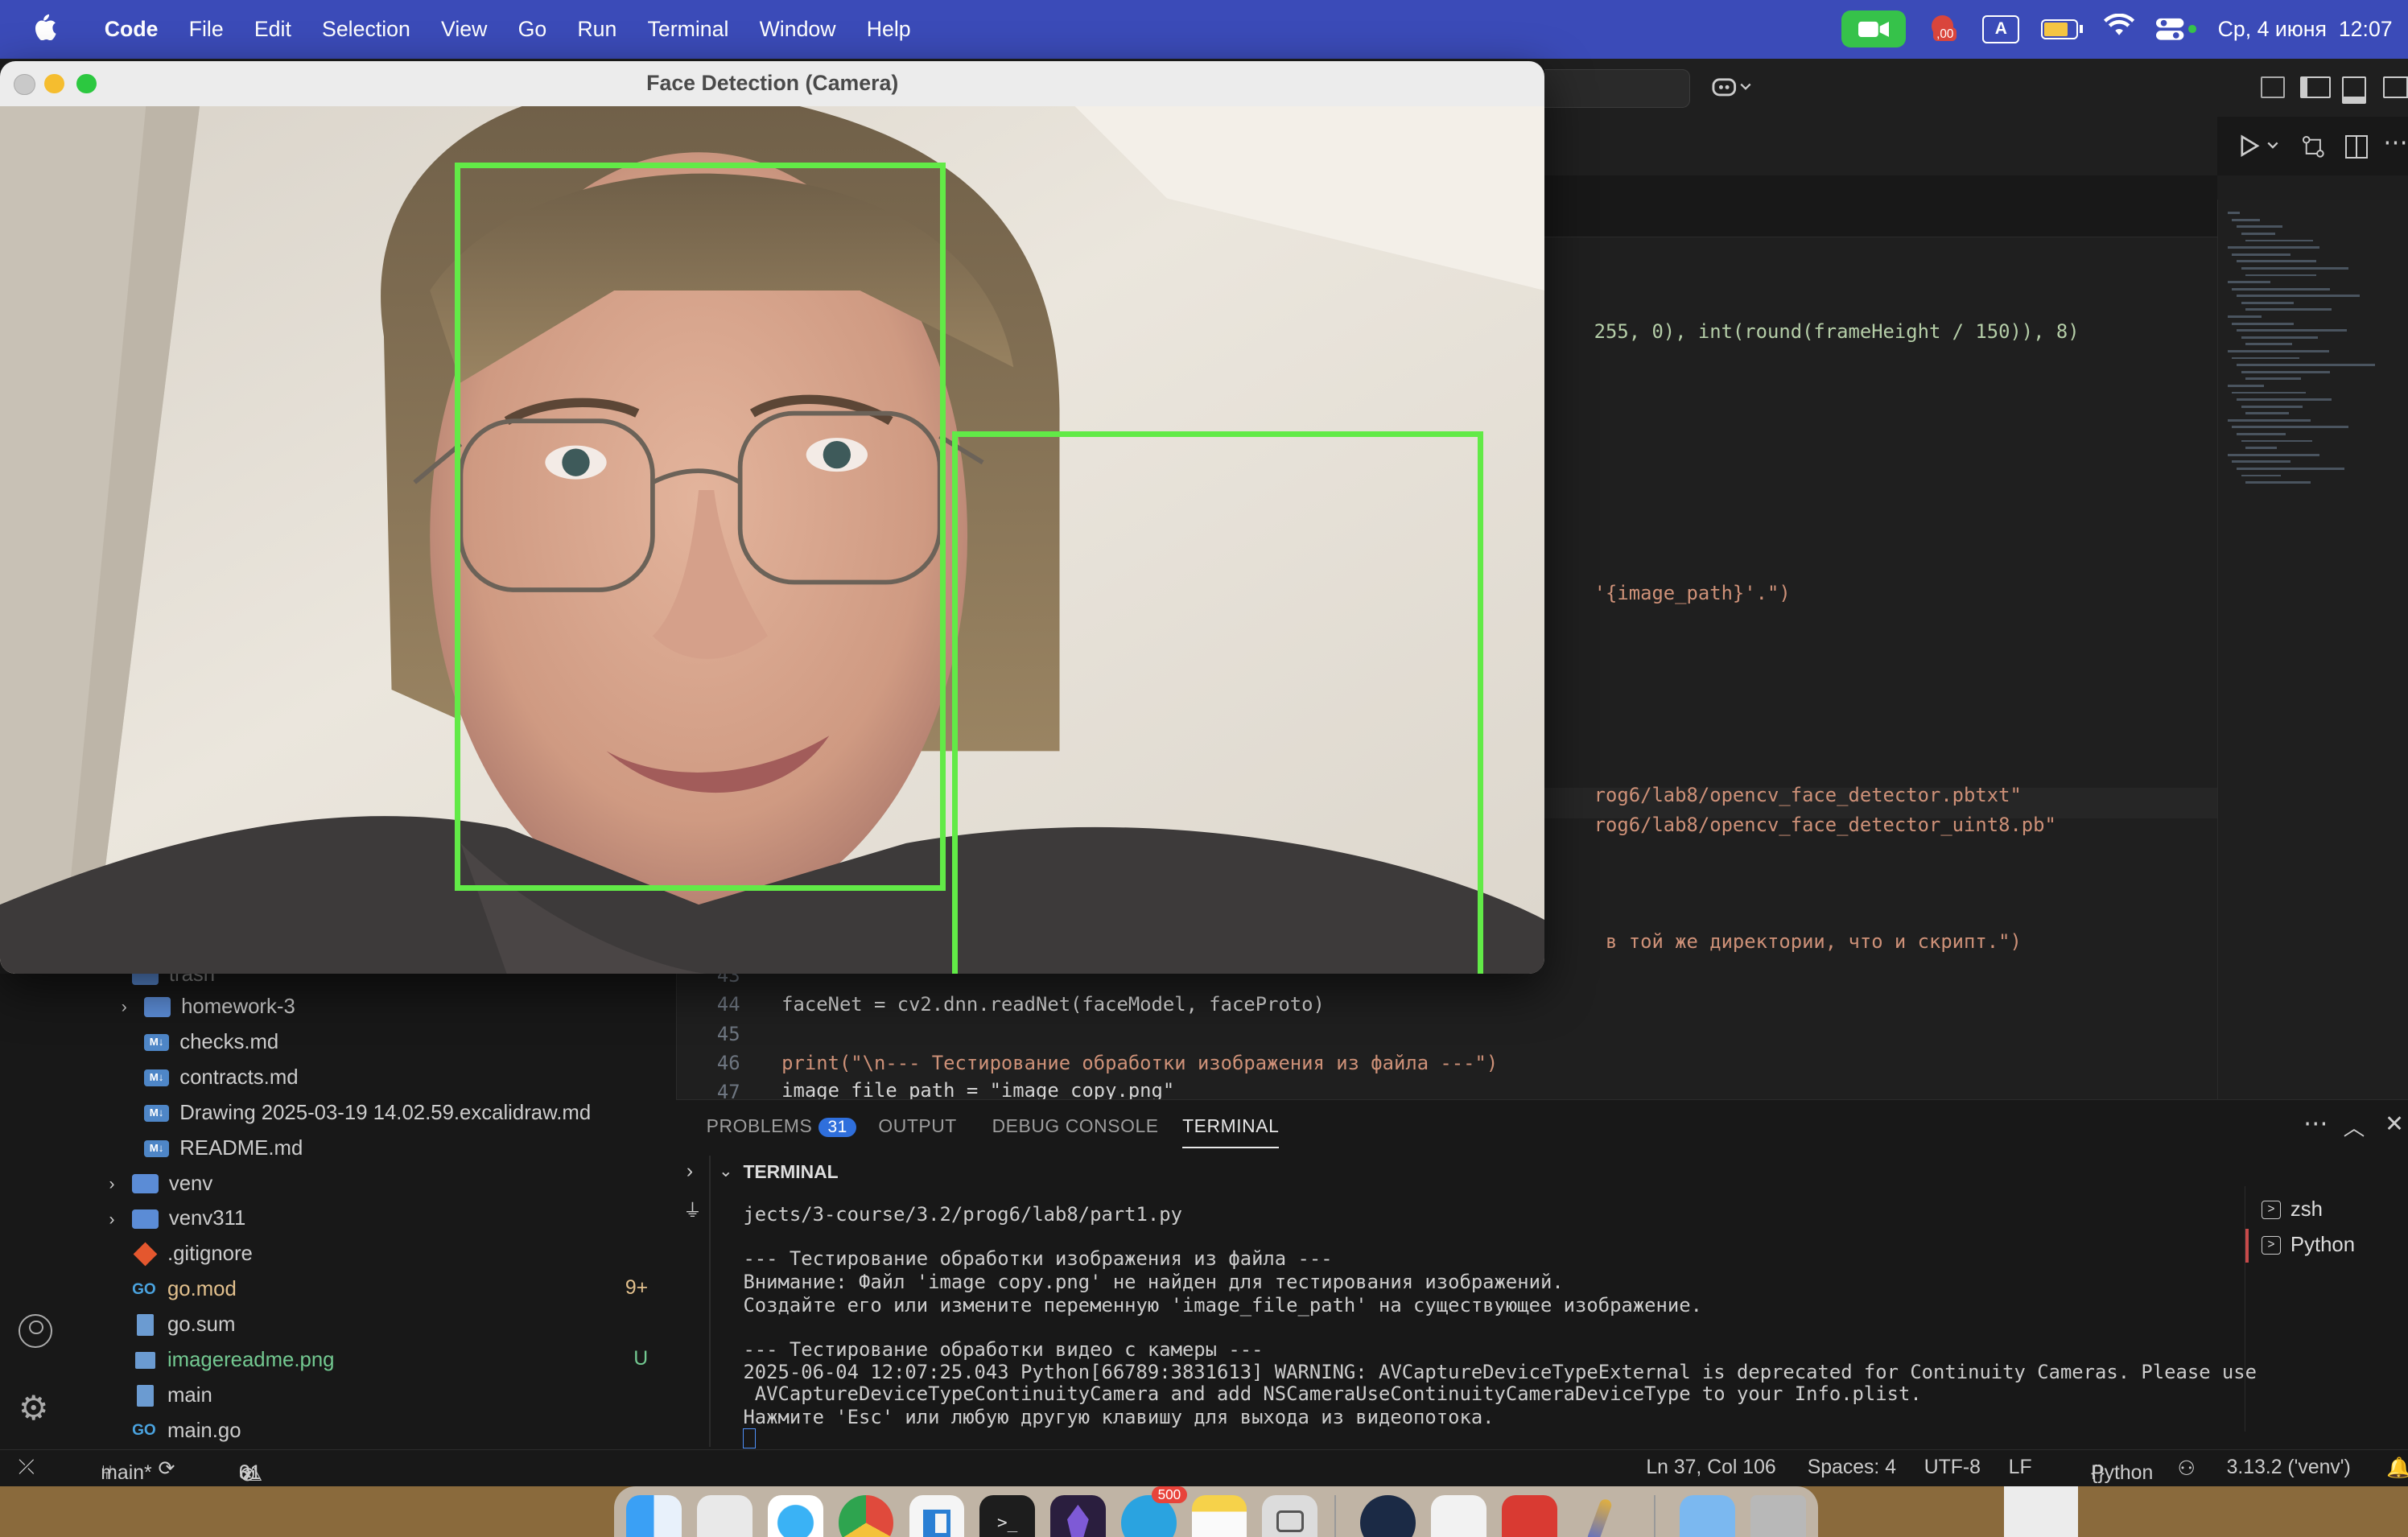 The height and width of the screenshot is (1537, 2408). I want to click on manage-gear-icon: ⚙, so click(34, 1408).